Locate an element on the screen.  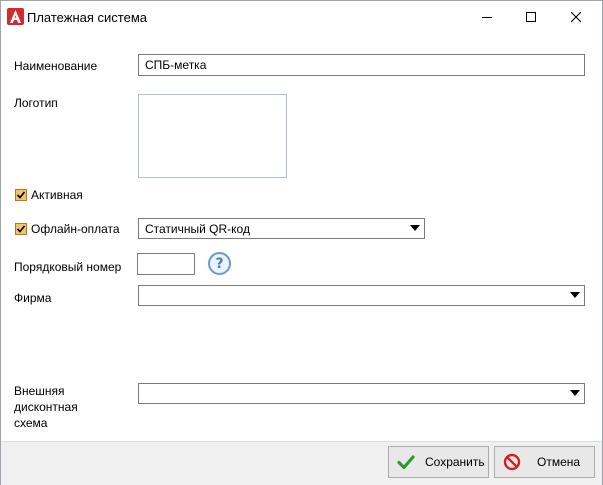
cancel-icon is located at coordinates (512, 462).